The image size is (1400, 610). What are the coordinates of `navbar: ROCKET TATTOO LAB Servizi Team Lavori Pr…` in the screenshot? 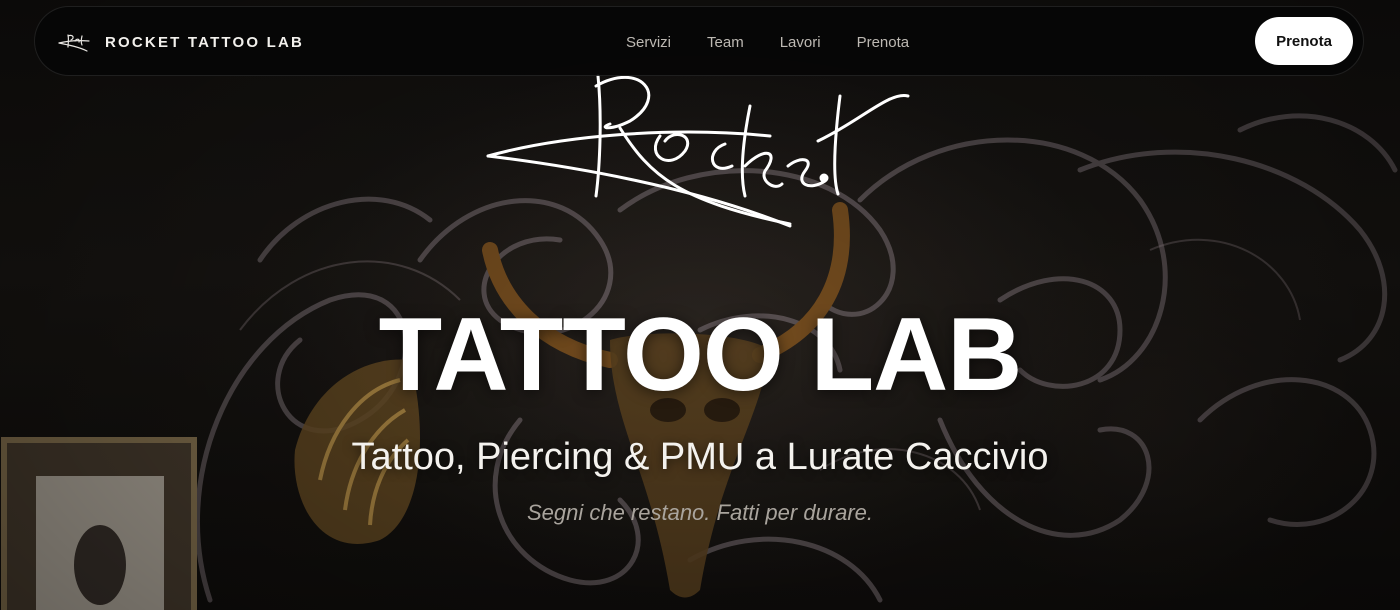 It's located at (699, 41).